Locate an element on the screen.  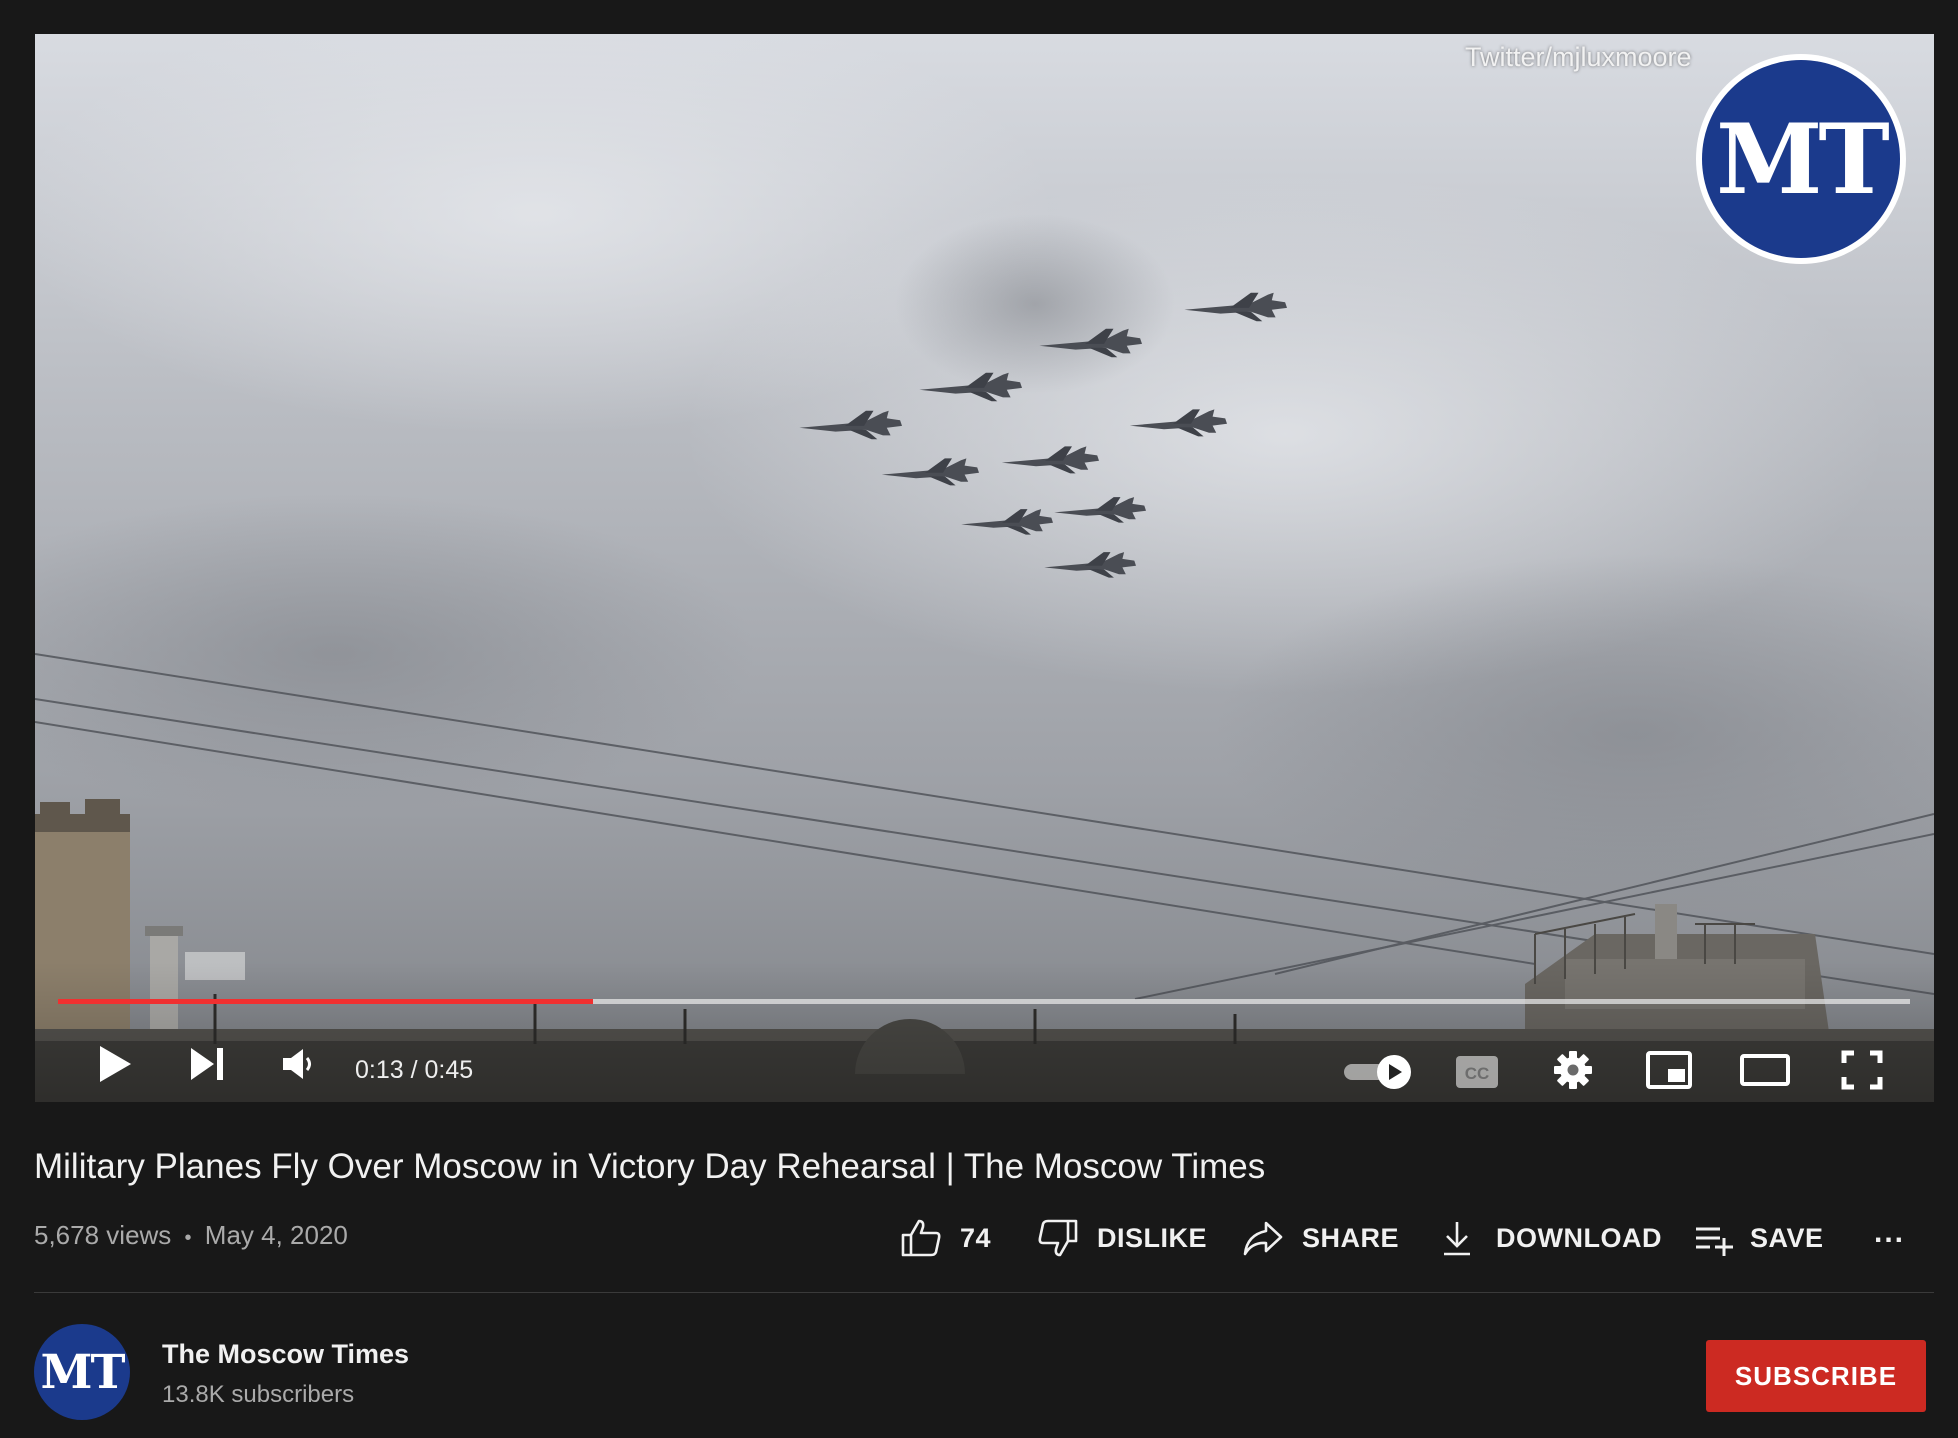
time-display: 0:13 / 0:45 is located at coordinates (414, 1070).